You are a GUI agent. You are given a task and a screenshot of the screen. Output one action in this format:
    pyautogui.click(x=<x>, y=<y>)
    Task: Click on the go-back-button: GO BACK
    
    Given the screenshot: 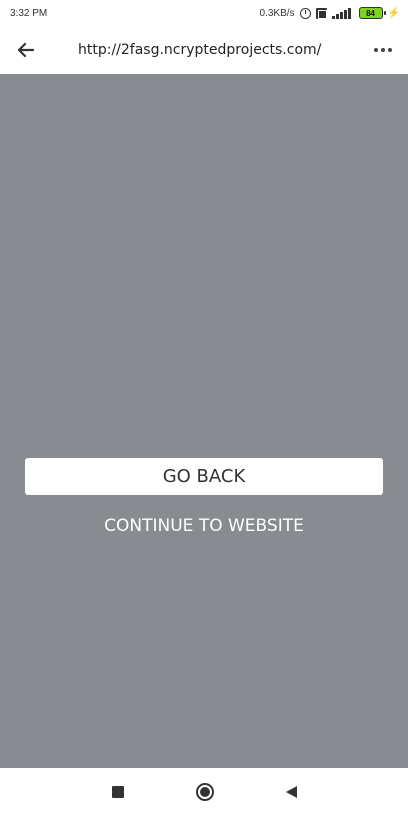 What is the action you would take?
    pyautogui.click(x=204, y=476)
    